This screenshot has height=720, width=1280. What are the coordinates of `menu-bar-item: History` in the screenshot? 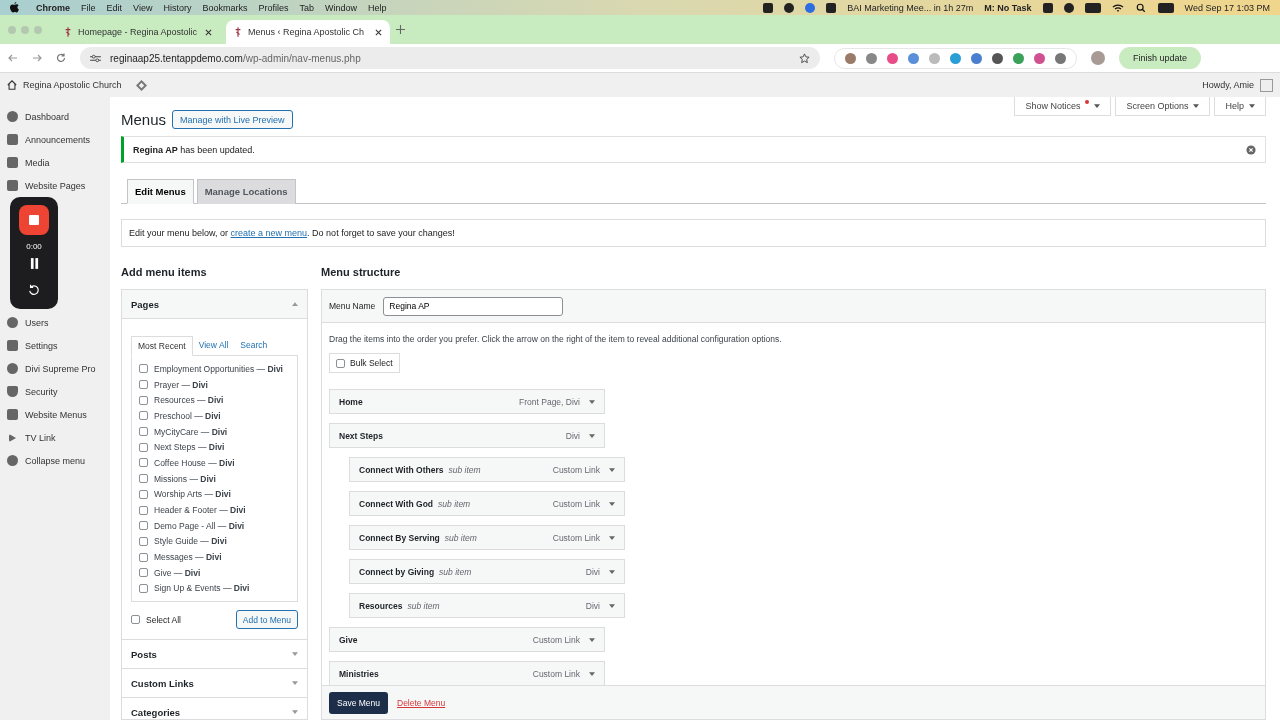 It's located at (177, 7).